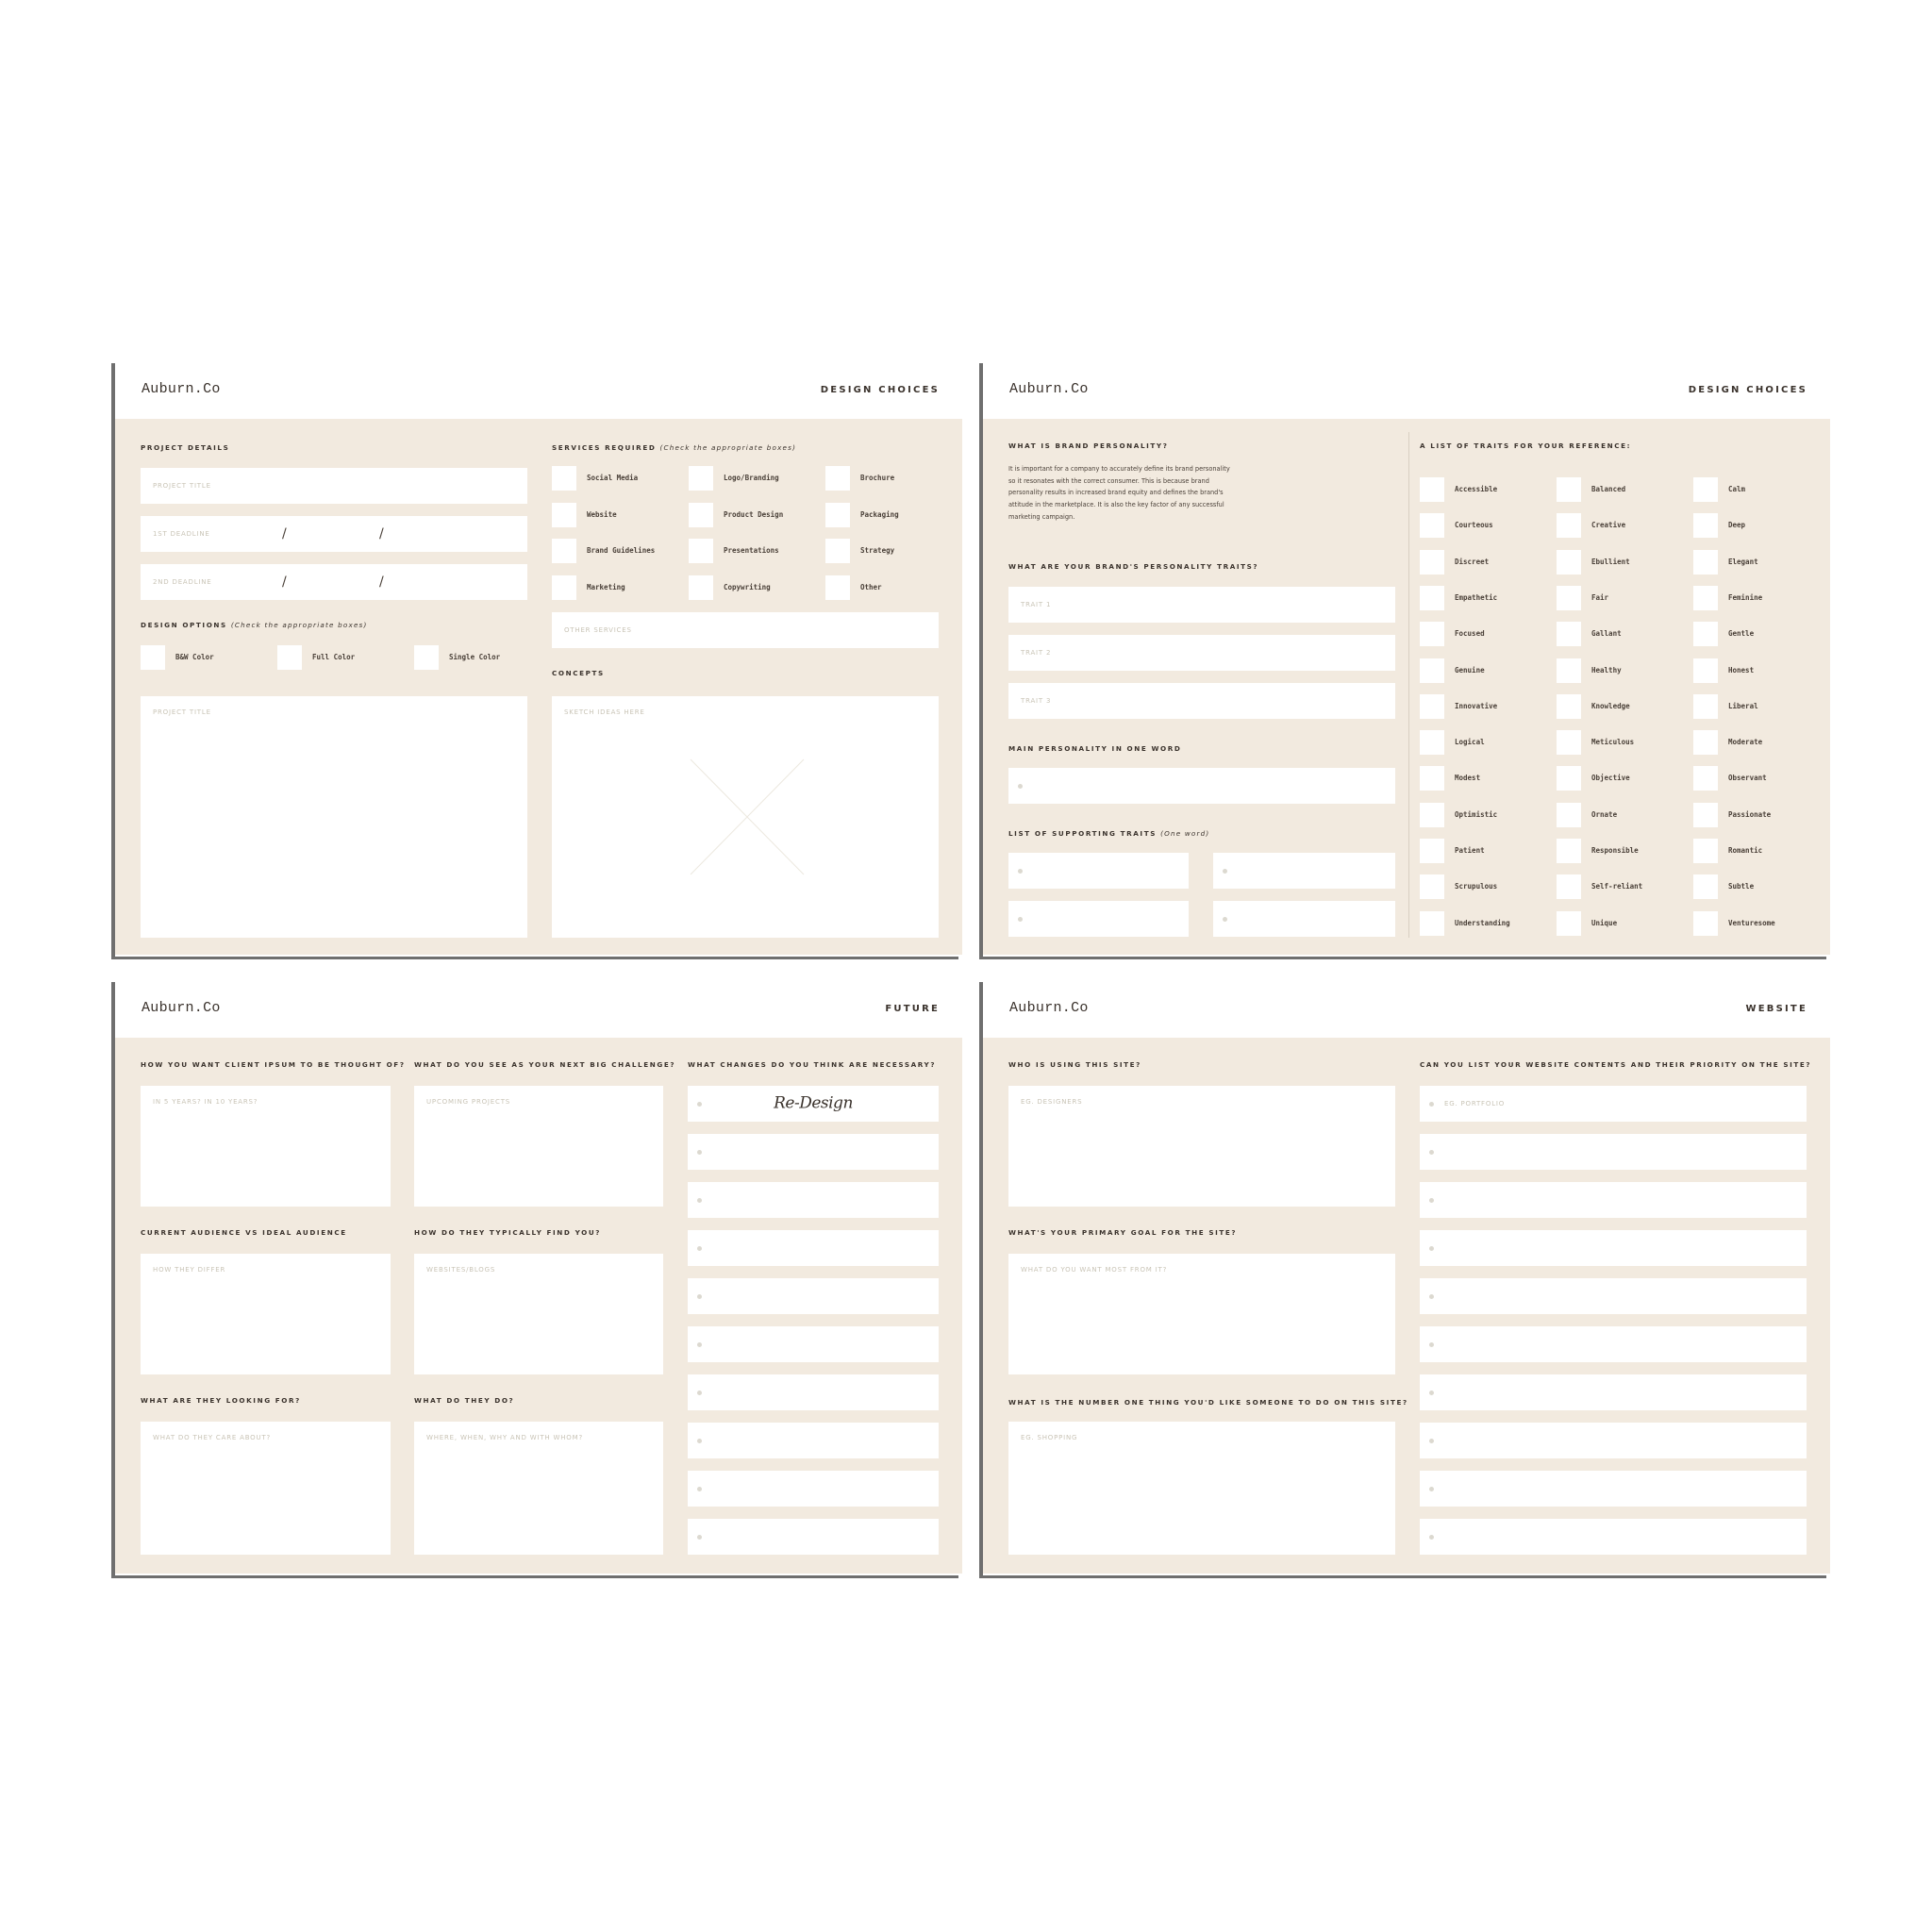  What do you see at coordinates (1201, 1147) in the screenshot?
I see `site-users-area: EG. DESIGNERS` at bounding box center [1201, 1147].